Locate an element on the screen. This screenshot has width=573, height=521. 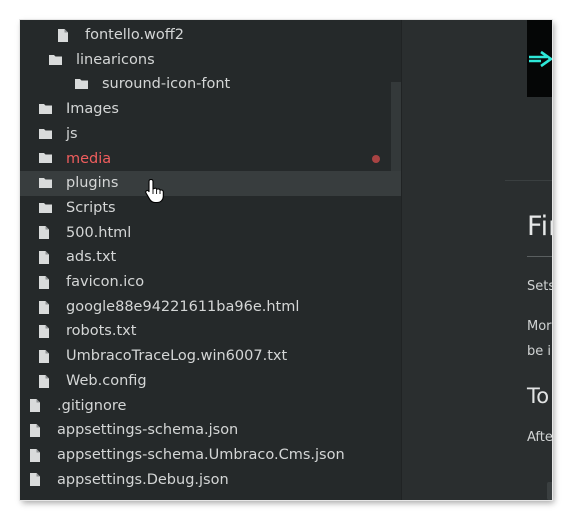
explorer-item: suround-icon-font is located at coordinates (210, 84).